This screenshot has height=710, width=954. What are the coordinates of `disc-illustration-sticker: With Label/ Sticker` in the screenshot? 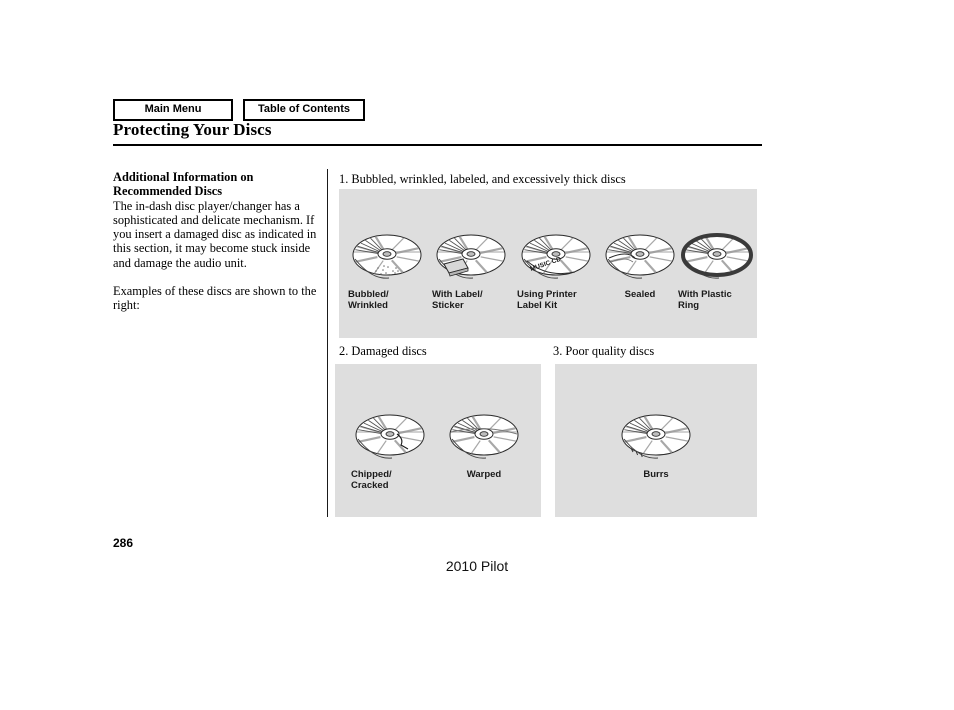 It's located at (471, 269).